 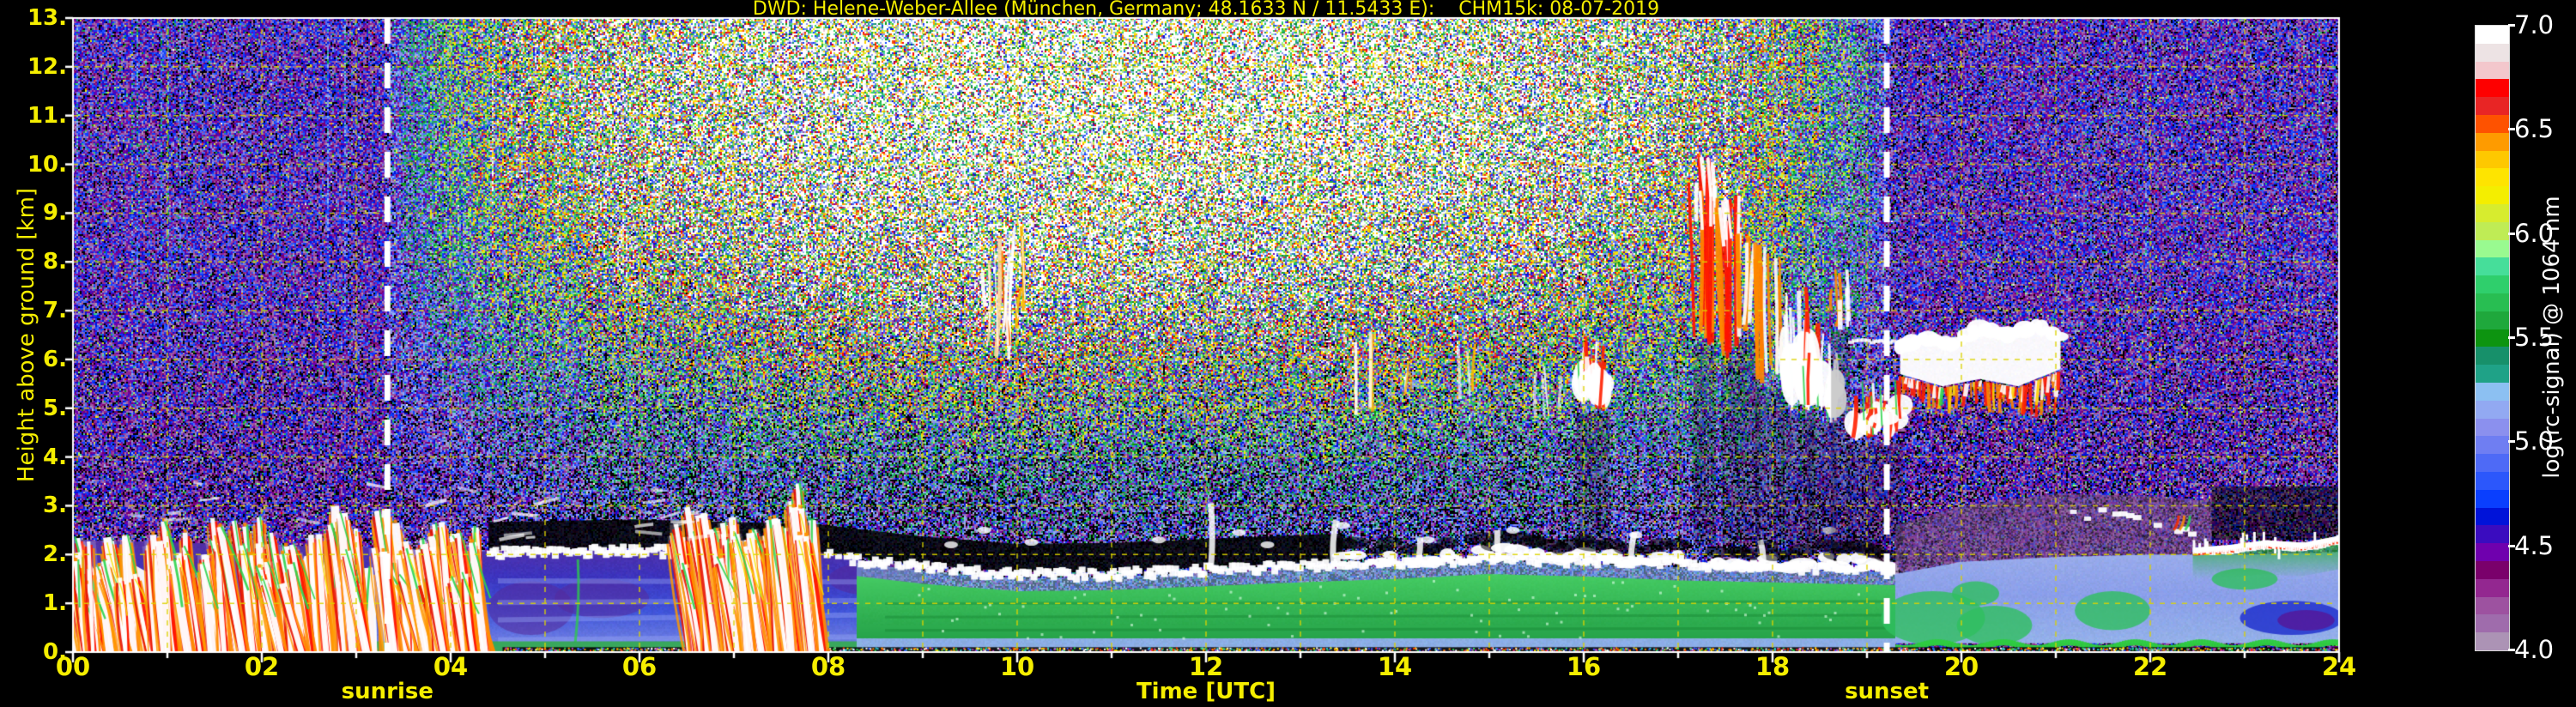 What do you see at coordinates (828, 666) in the screenshot?
I see `x-tick-label: 08` at bounding box center [828, 666].